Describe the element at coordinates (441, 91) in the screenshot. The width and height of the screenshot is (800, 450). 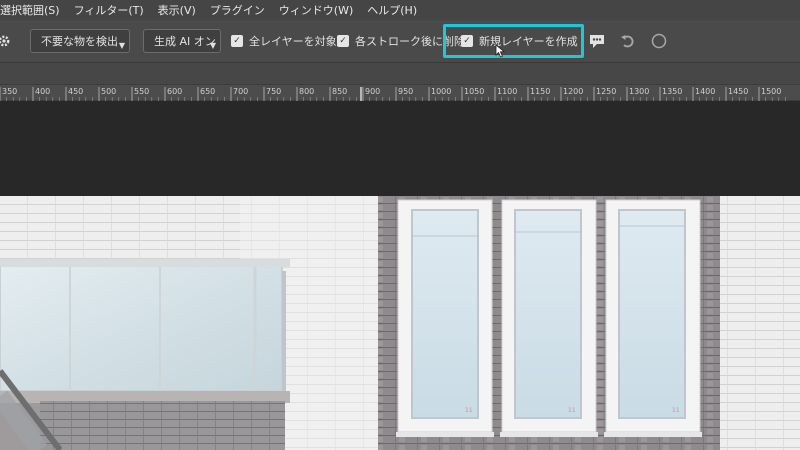
I see `ruler-tick-label: 1000` at that location.